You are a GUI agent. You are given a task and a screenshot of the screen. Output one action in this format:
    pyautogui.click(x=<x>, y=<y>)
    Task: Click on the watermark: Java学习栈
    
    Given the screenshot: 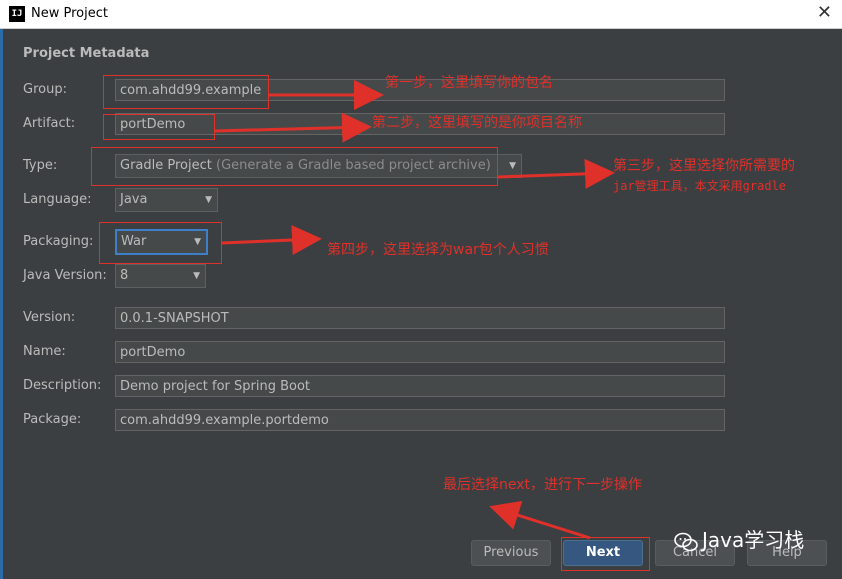 What is the action you would take?
    pyautogui.click(x=739, y=538)
    